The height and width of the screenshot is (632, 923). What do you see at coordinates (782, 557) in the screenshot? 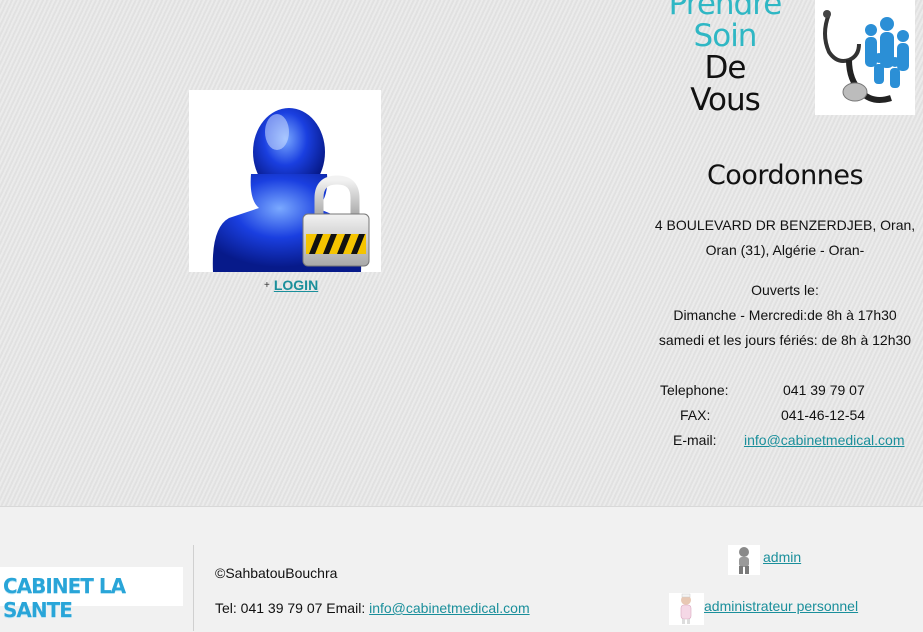
I see `admin-link: admin` at bounding box center [782, 557].